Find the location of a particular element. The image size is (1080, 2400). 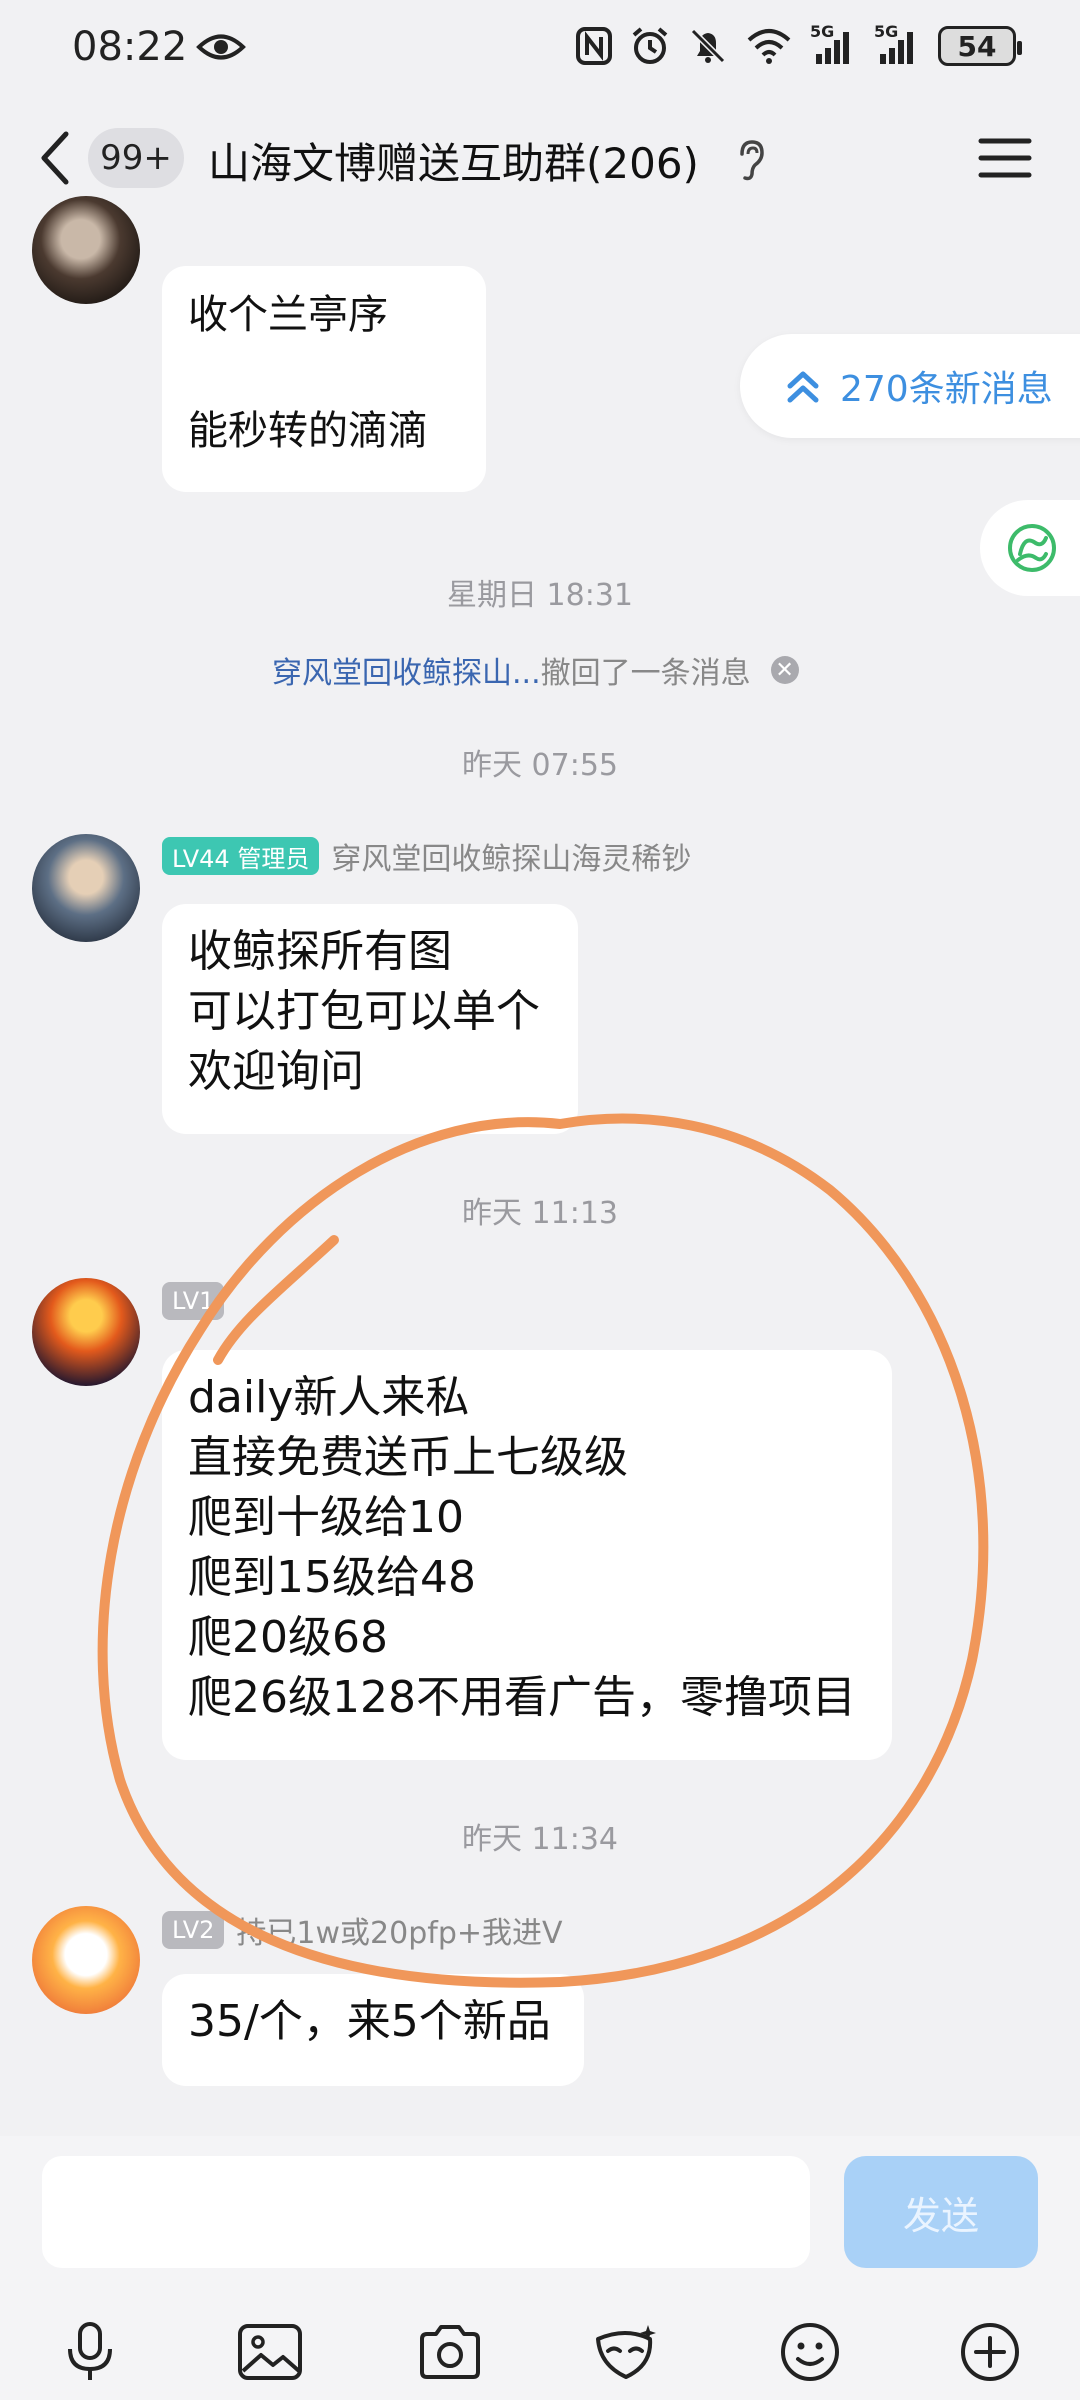

plus-icon is located at coordinates (990, 2352).